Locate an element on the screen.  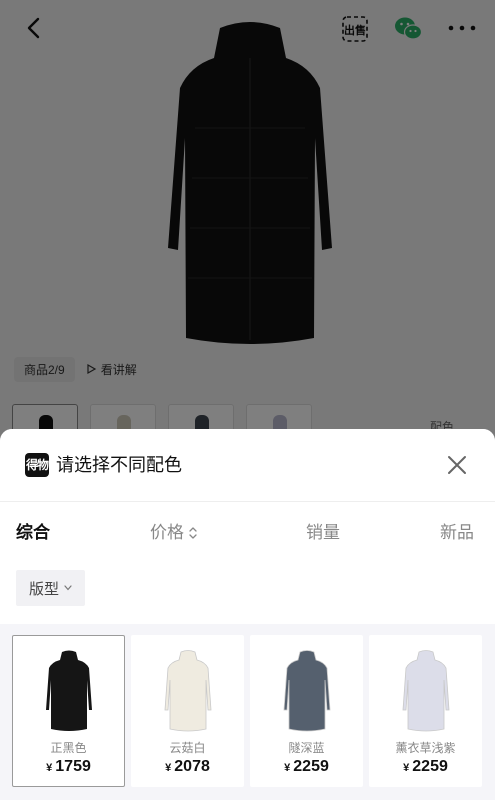
sort-toggle-icon is located at coordinates (193, 533).